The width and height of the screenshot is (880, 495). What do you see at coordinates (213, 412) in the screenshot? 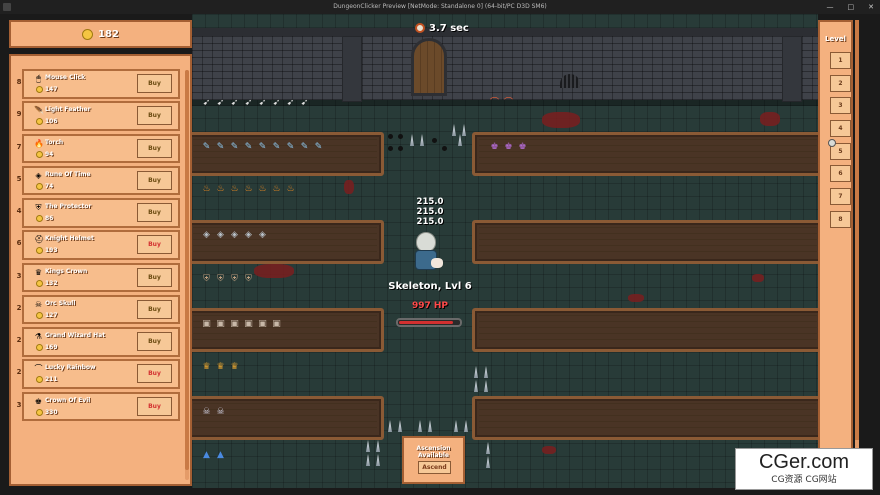
I see `item-row-skull: ☠ ☠` at bounding box center [213, 412].